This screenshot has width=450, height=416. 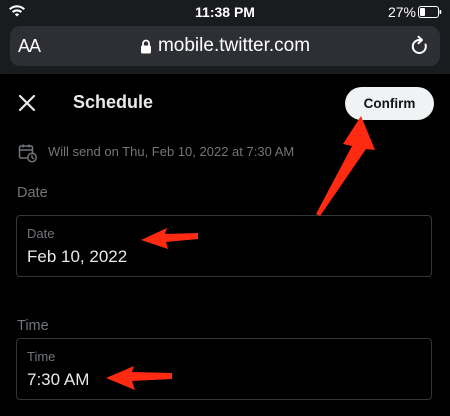 What do you see at coordinates (420, 46) in the screenshot?
I see `reload-icon` at bounding box center [420, 46].